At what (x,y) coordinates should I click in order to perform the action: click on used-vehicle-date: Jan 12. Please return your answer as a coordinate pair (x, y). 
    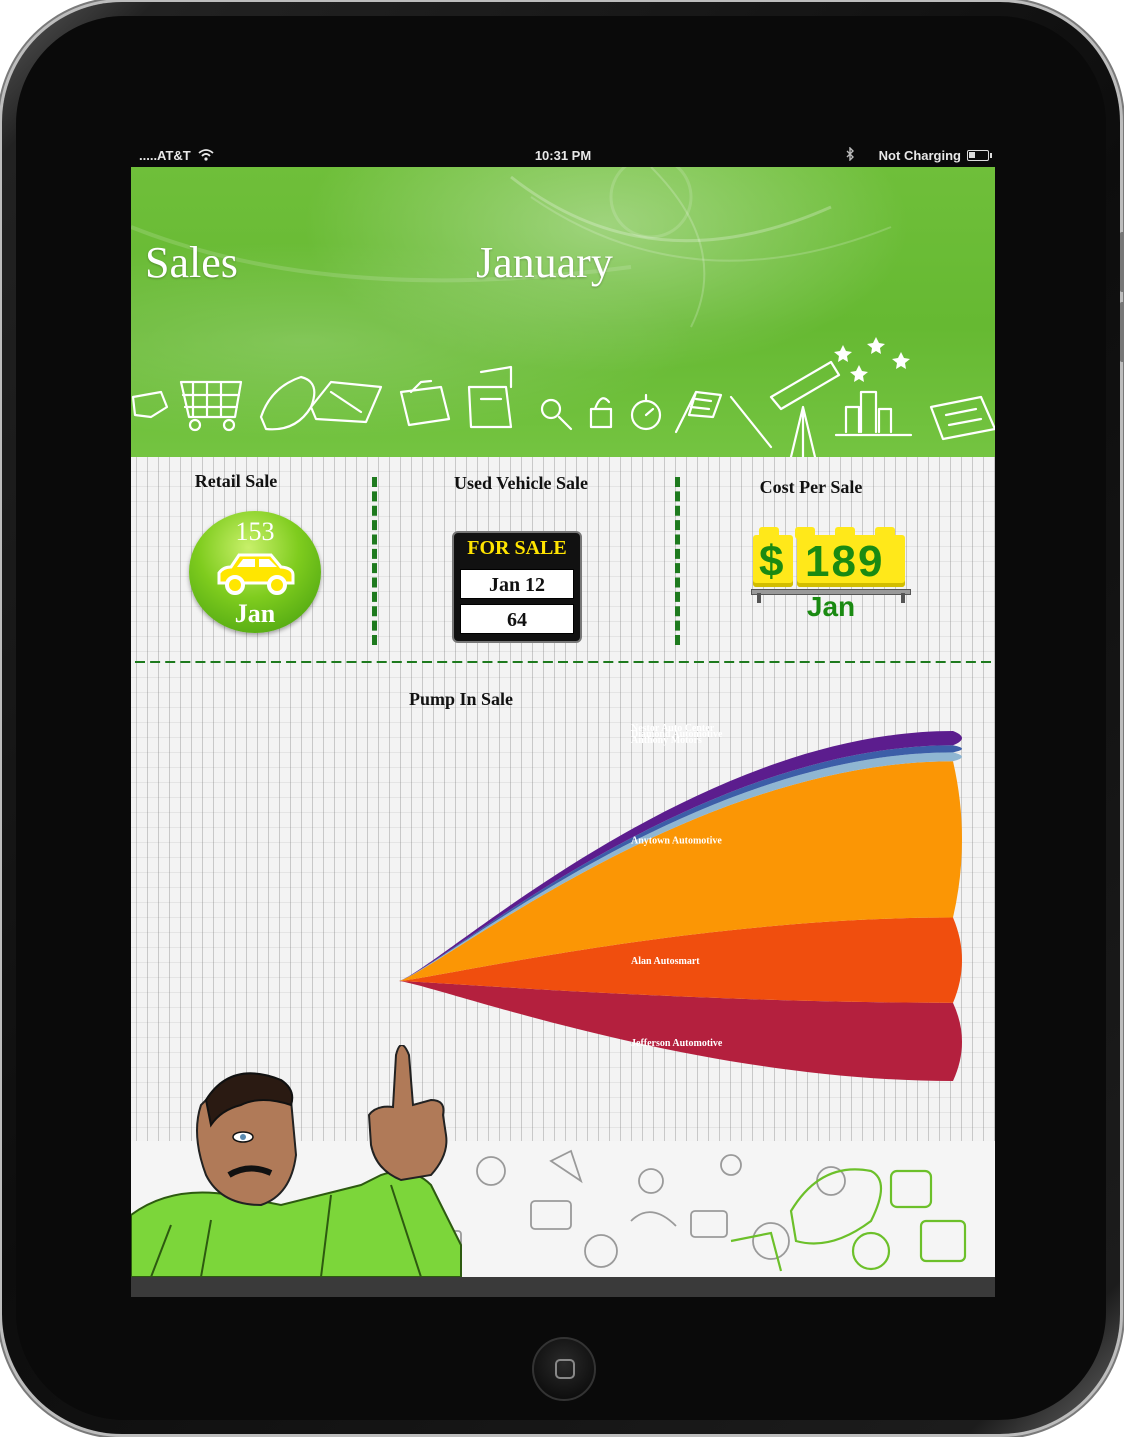
    Looking at the image, I should click on (517, 584).